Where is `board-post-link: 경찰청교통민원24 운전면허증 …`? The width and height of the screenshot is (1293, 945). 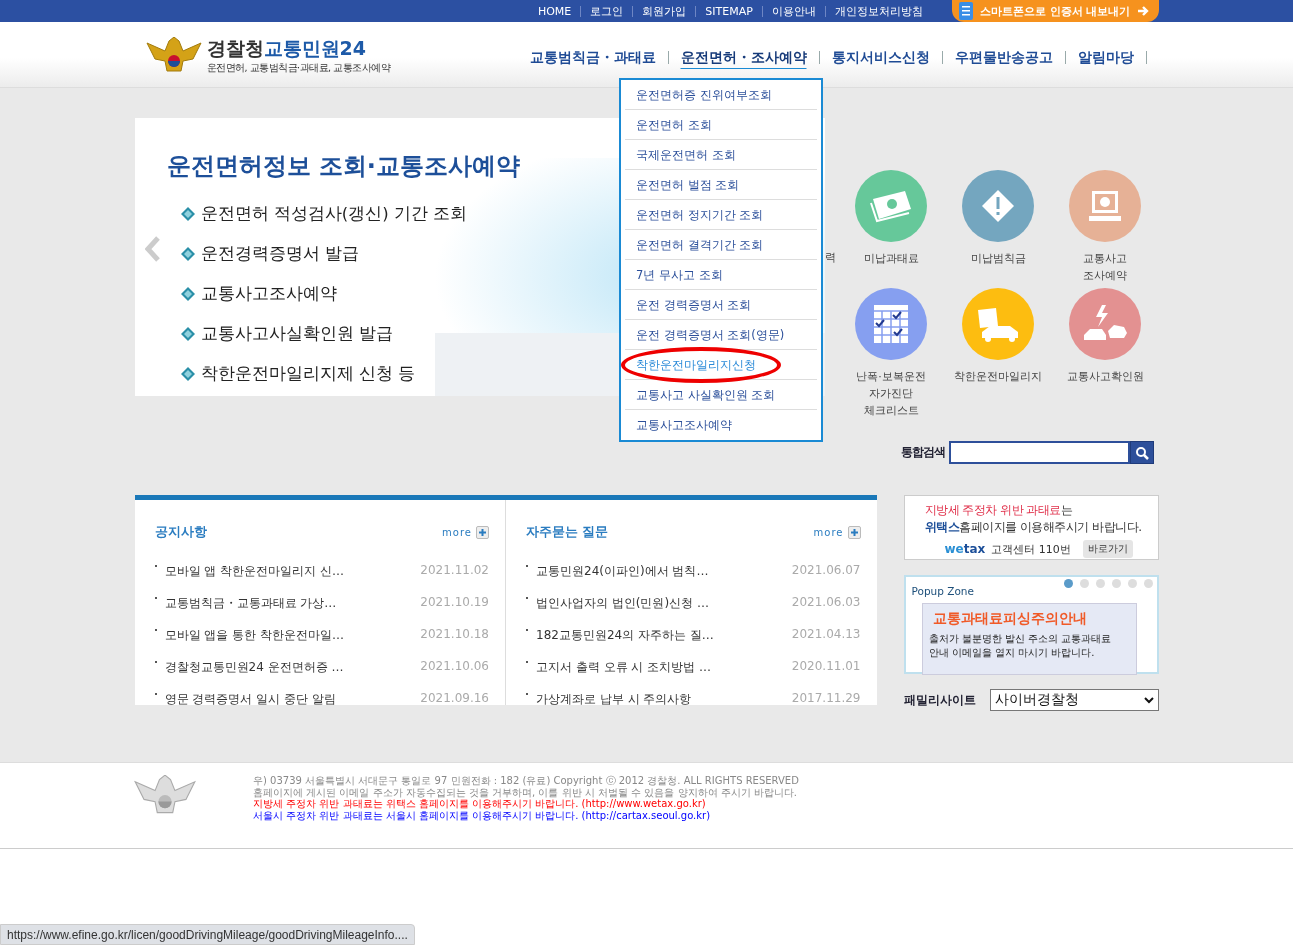
board-post-link: 경찰청교통민원24 운전면허증 … is located at coordinates (249, 675).